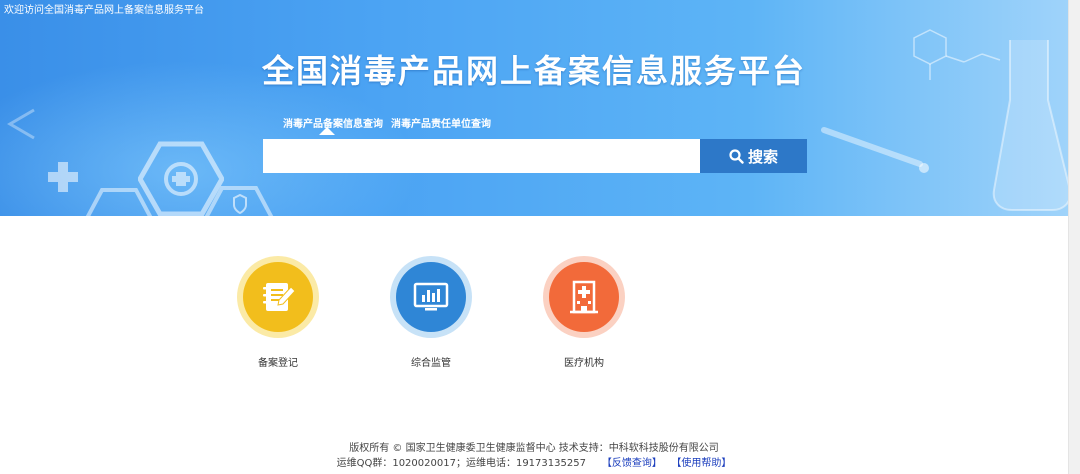  Describe the element at coordinates (461, 463) in the screenshot. I see `footer-contact: 运维QQ群：1020020017；运维电话：19173135257` at that location.